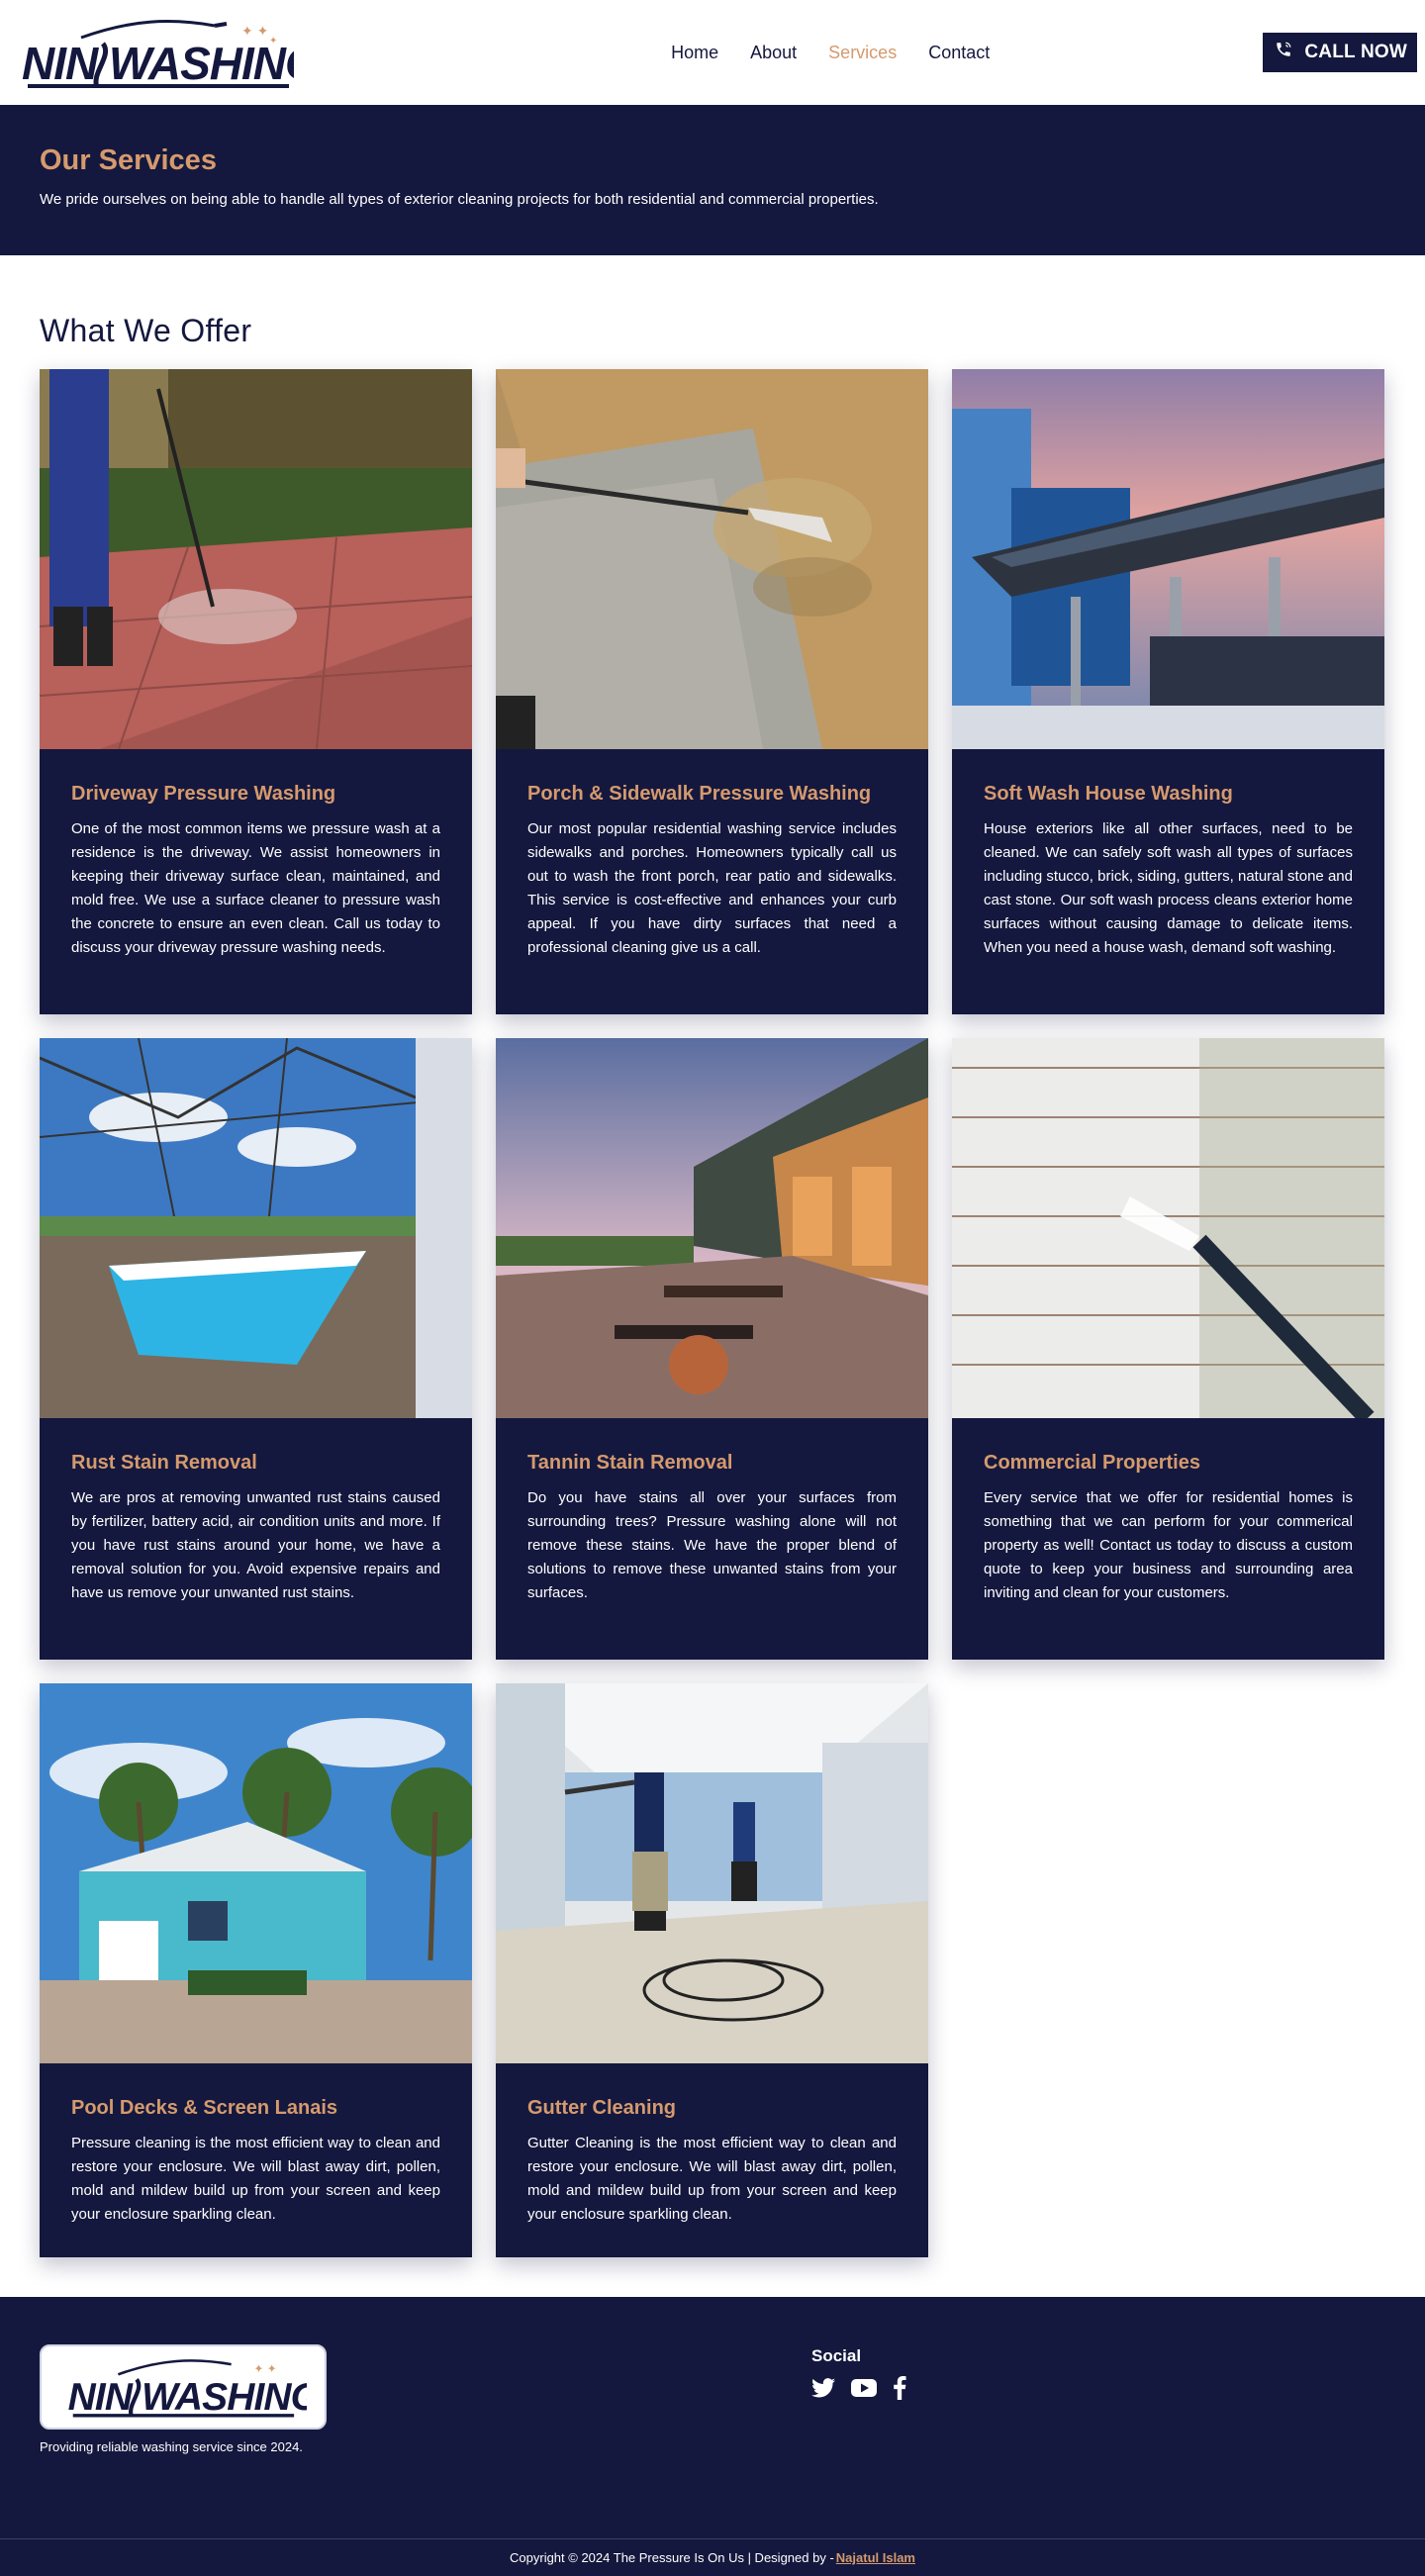  Describe the element at coordinates (694, 53) in the screenshot. I see `nav-home-link: Home` at that location.